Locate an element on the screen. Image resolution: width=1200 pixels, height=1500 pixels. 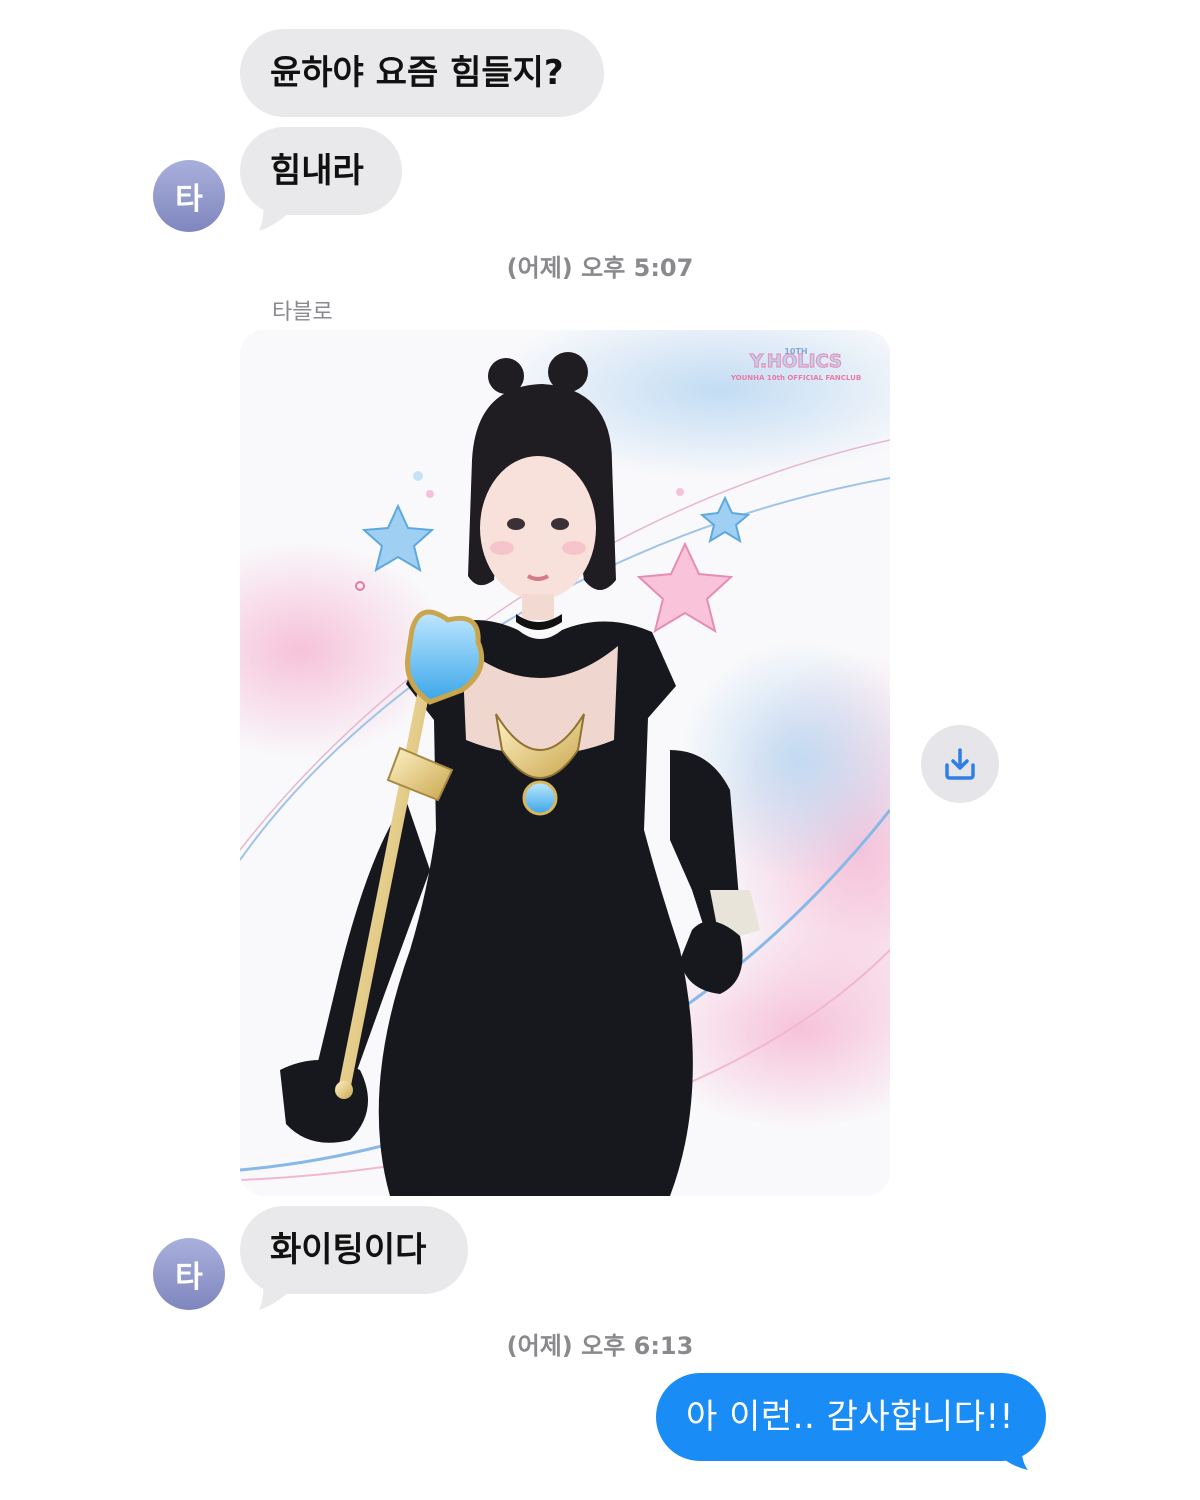
download-icon is located at coordinates (960, 764).